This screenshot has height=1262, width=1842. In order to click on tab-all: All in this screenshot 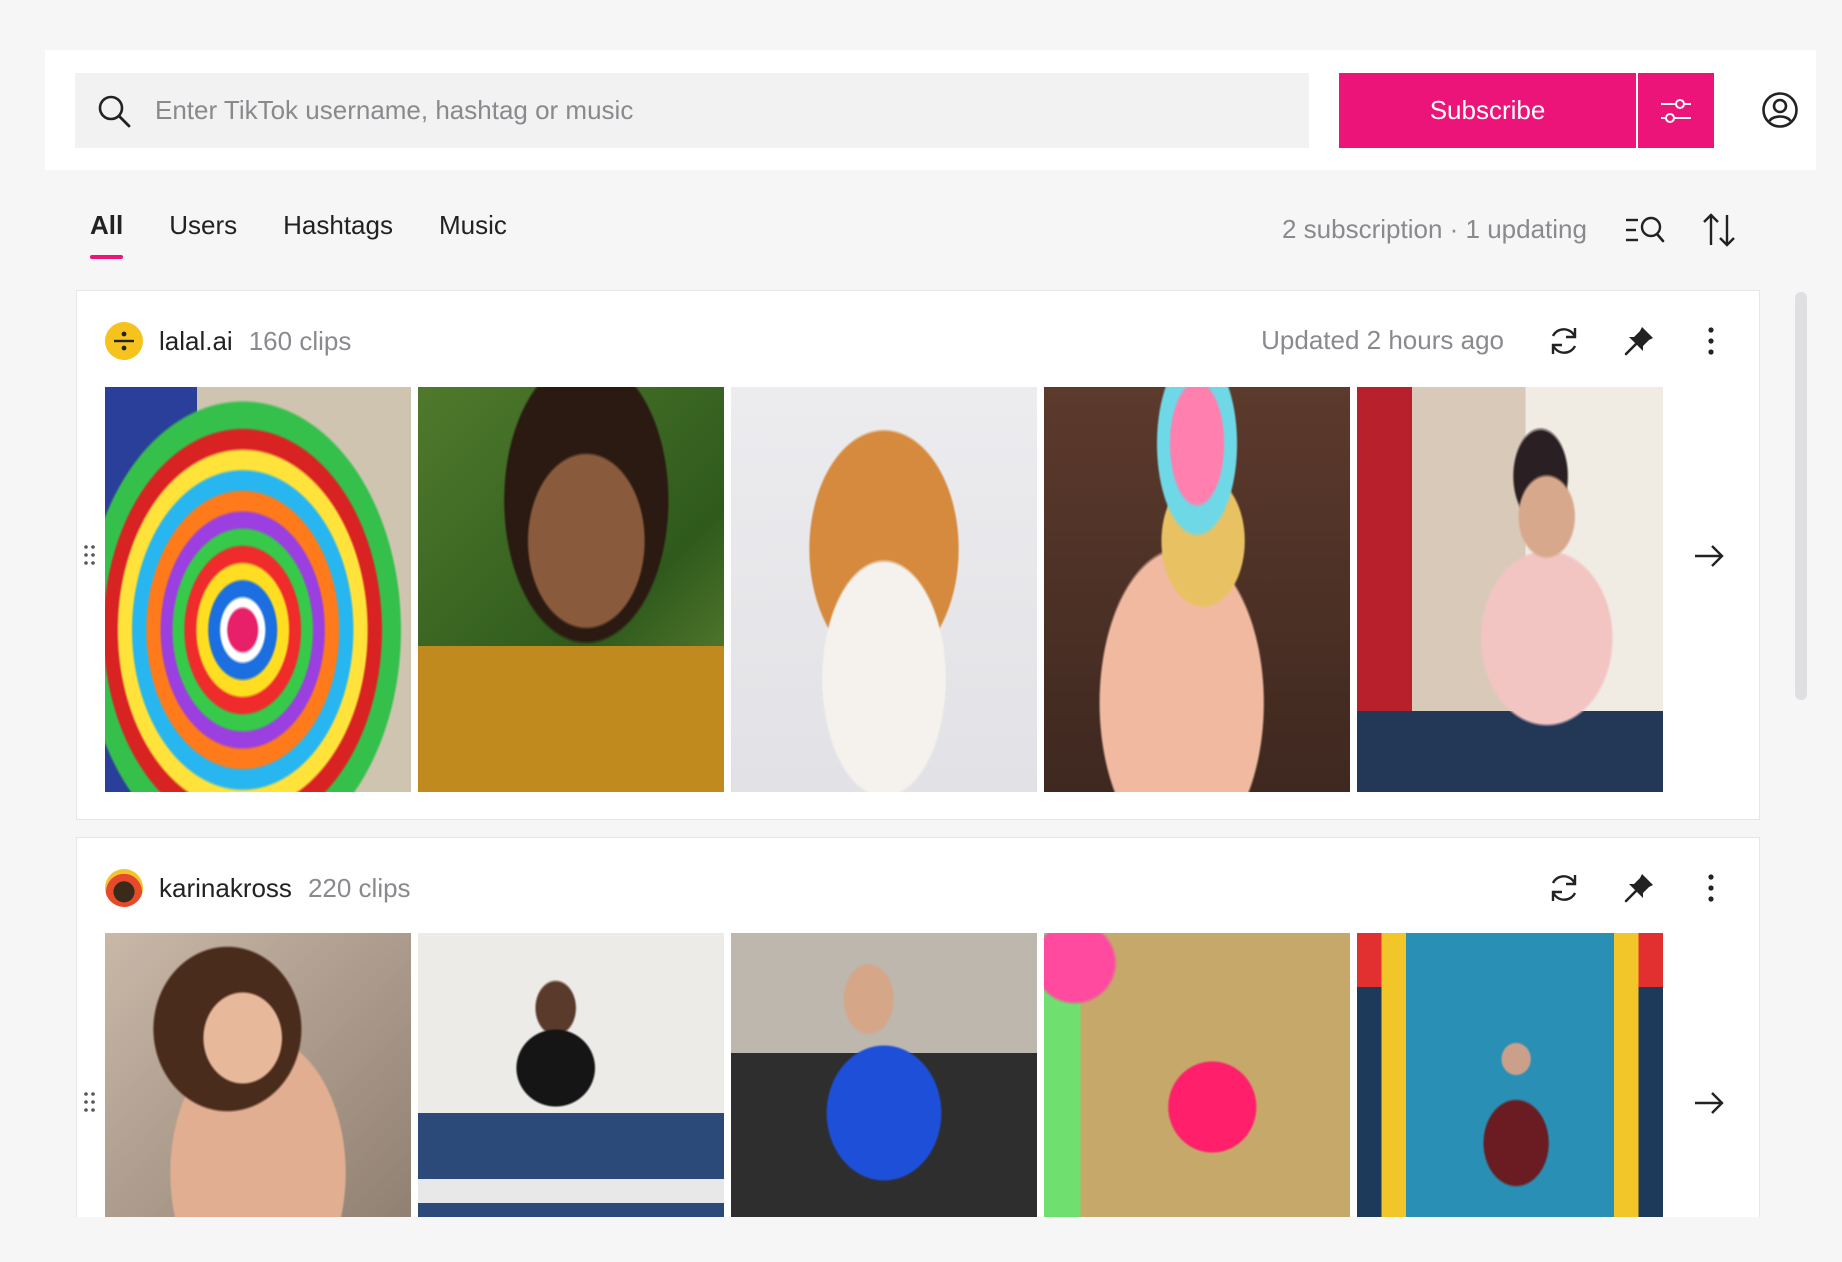, I will do `click(107, 234)`.